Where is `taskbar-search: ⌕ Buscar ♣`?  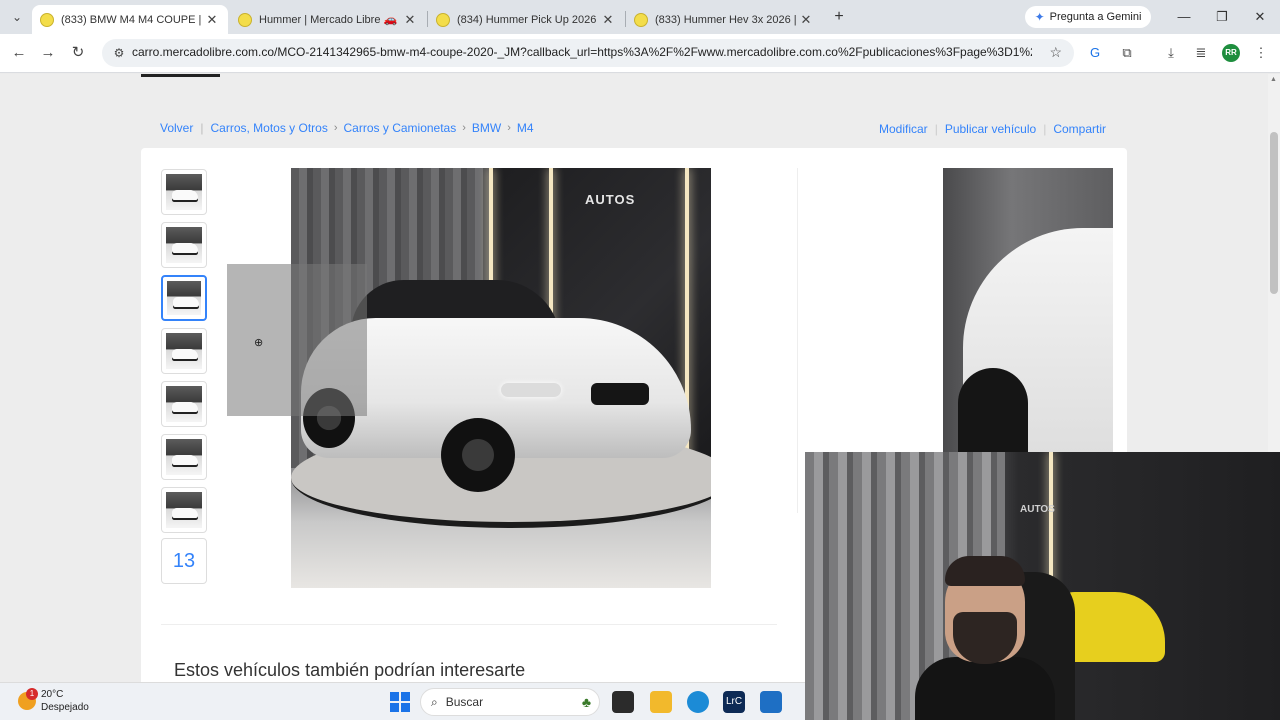
taskbar-search: ⌕ Buscar ♣ is located at coordinates (510, 702).